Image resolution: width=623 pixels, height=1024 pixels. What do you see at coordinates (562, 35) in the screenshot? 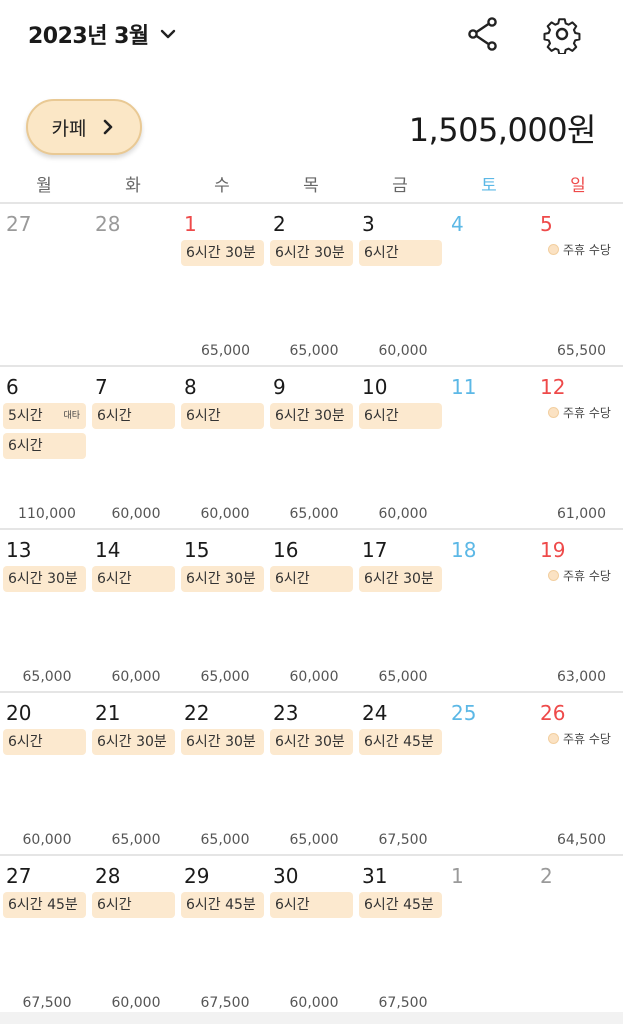
I see `settings-button` at bounding box center [562, 35].